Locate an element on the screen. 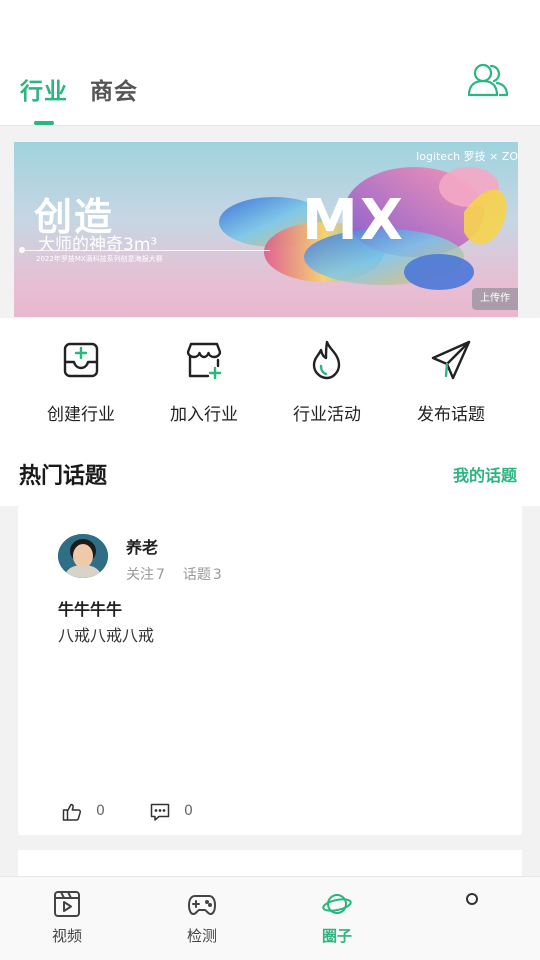 The width and height of the screenshot is (540, 960). my-topics-link: 我的话题 is located at coordinates (485, 474).